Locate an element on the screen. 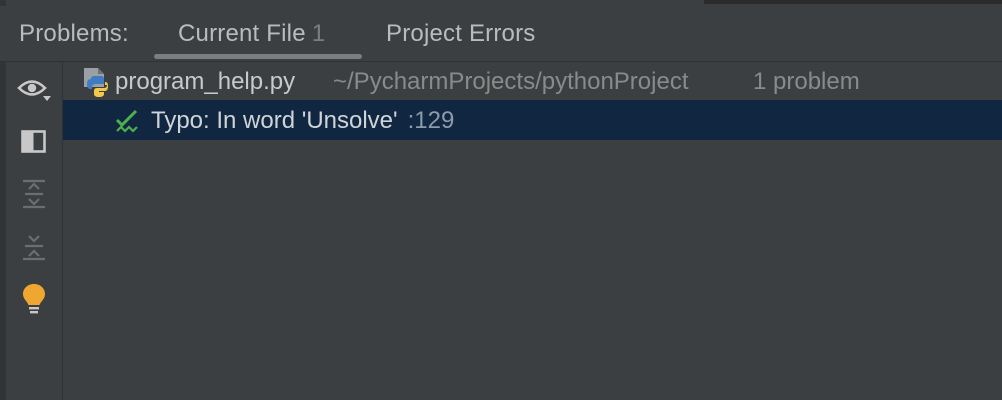 The height and width of the screenshot is (400, 1002). problem-line-number: :129 is located at coordinates (431, 120).